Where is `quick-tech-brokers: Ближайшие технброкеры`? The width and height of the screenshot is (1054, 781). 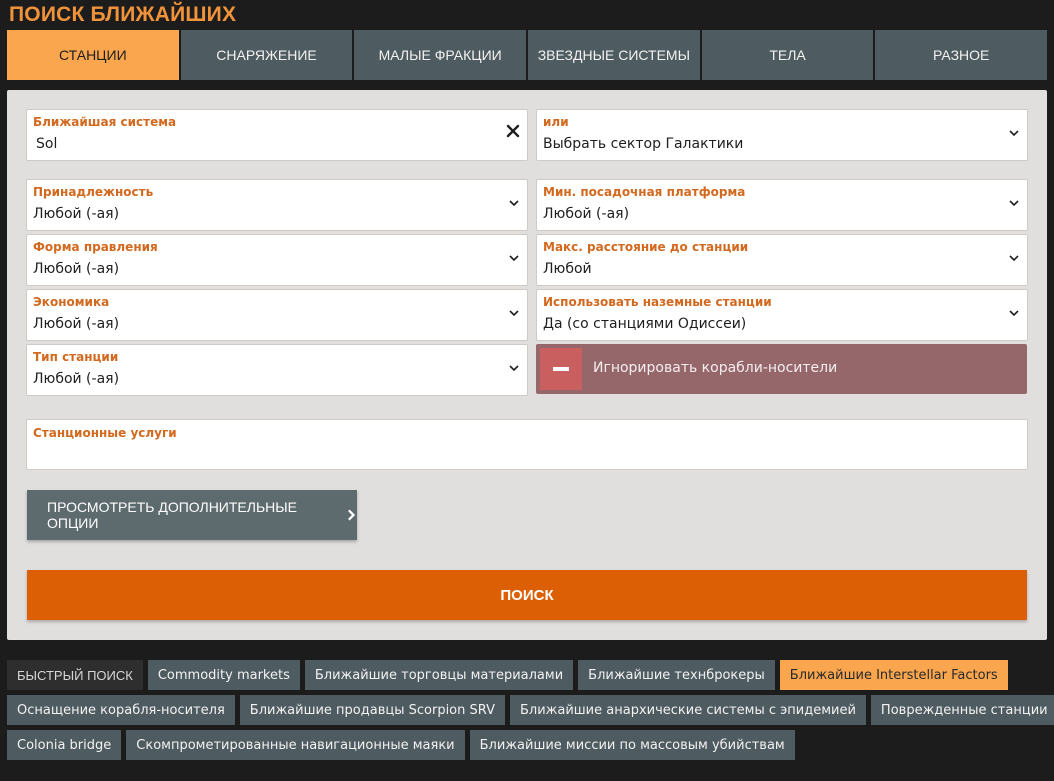 quick-tech-brokers: Ближайшие технброкеры is located at coordinates (676, 675).